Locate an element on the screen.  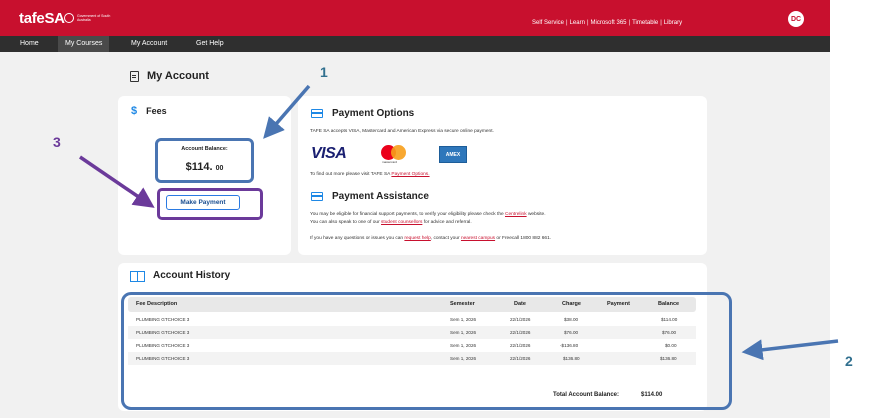
book-icon is located at coordinates (137, 276).